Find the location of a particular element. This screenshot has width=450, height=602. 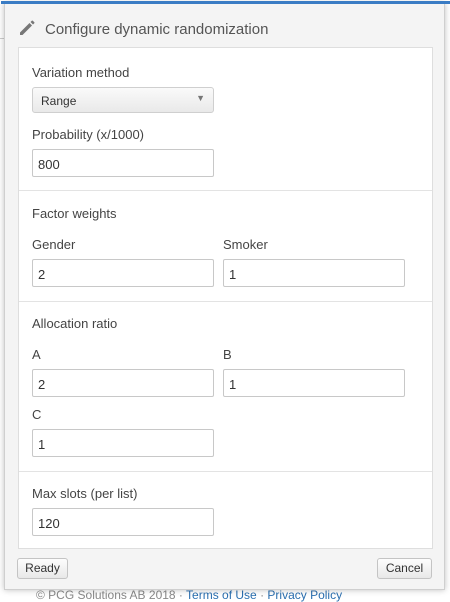

max-slots-label: Max slots (per list) is located at coordinates (85, 493).